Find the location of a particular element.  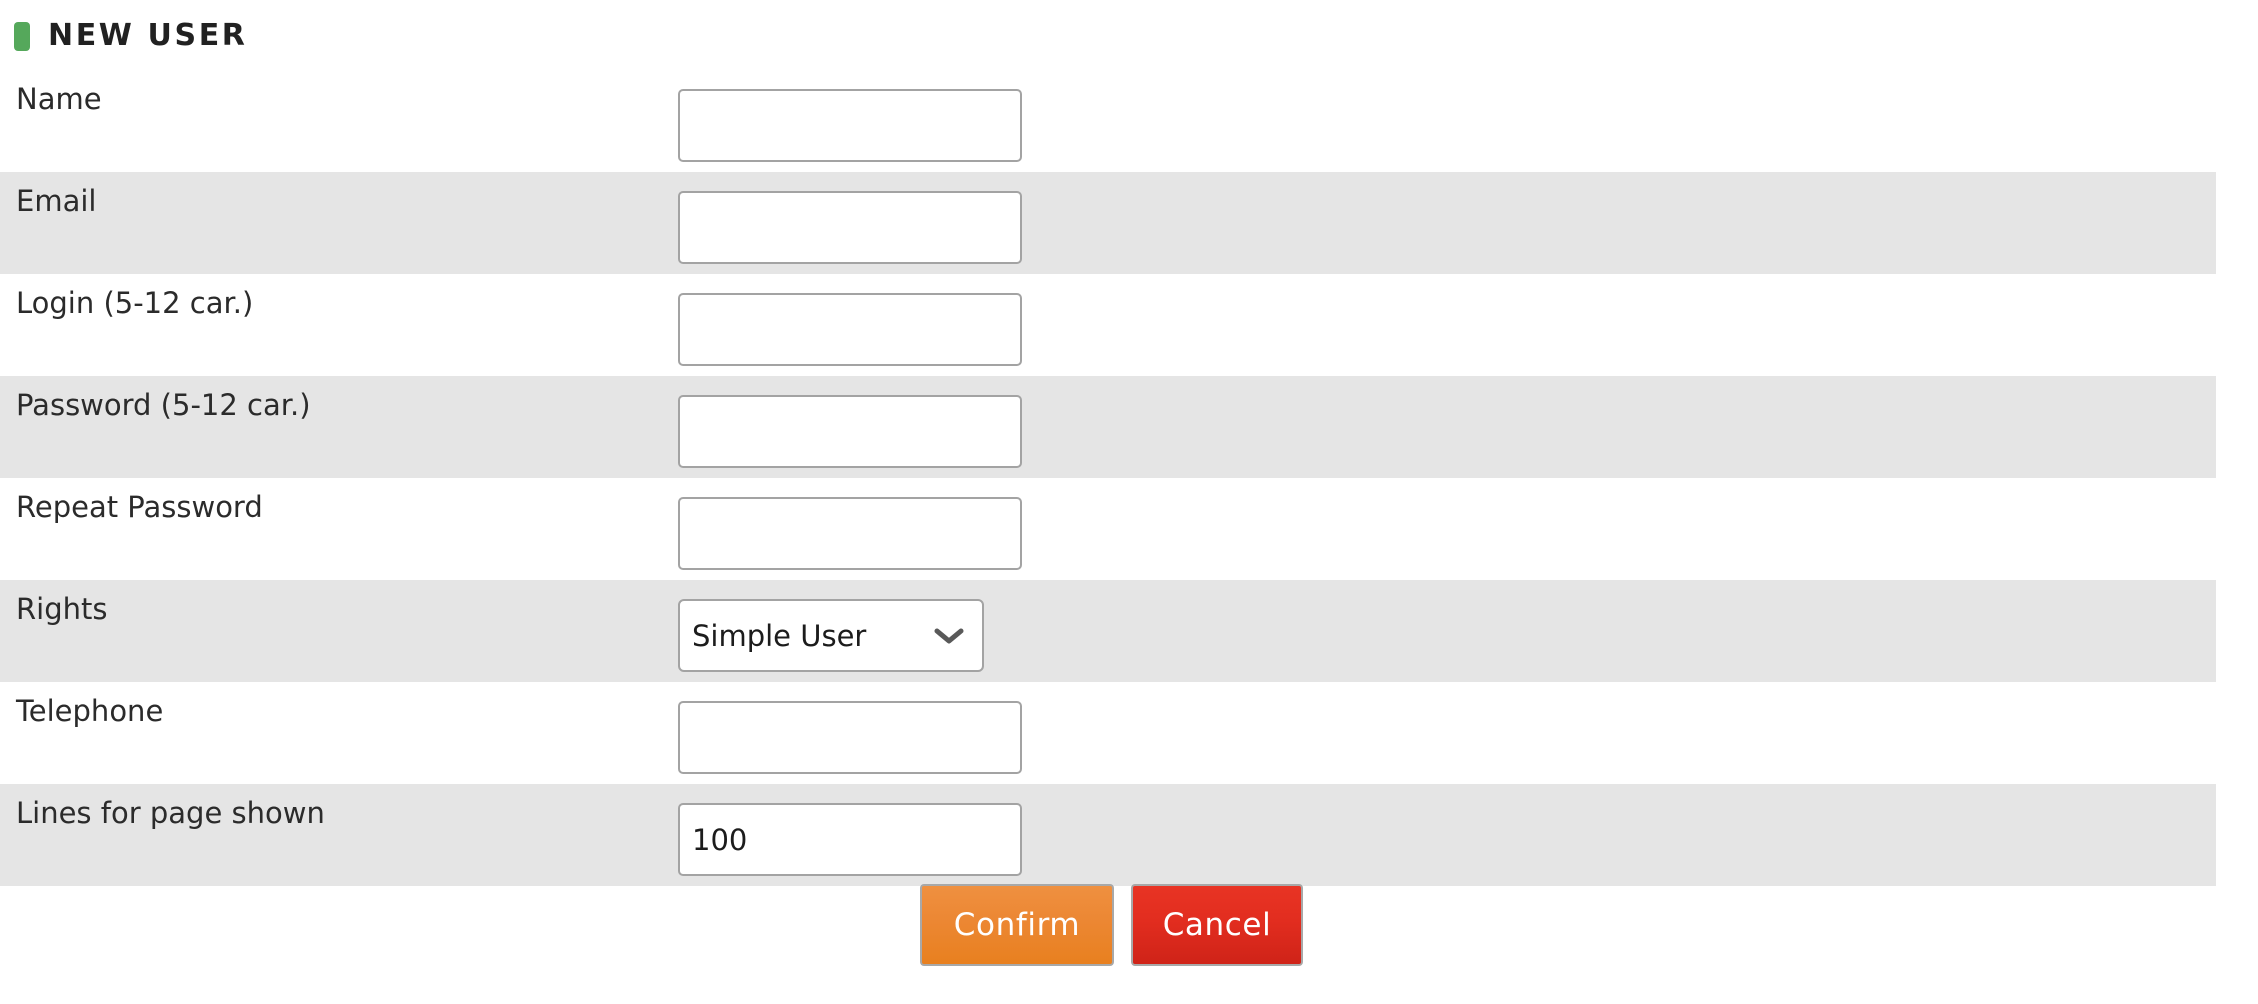

form-actions: Confirm Cancel is located at coordinates (1108, 926).